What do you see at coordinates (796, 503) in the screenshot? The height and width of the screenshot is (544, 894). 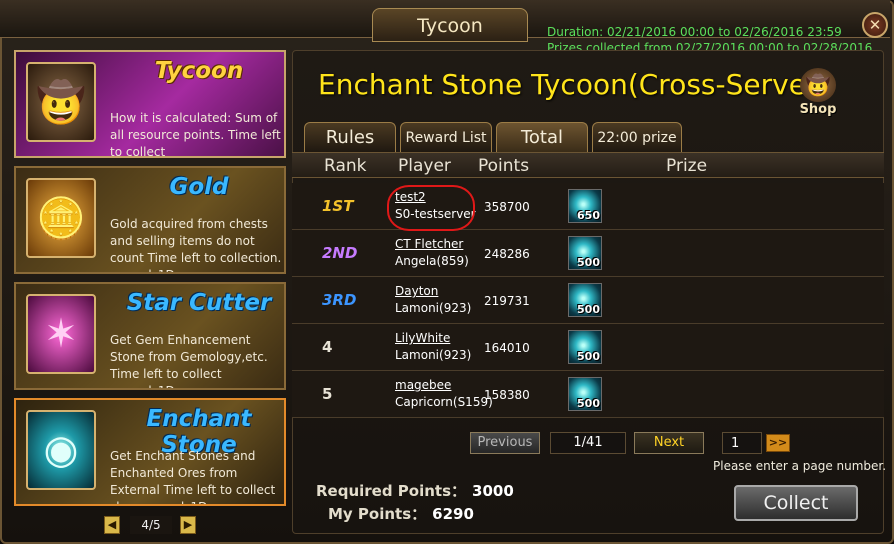 I see `collect-button: Collect` at bounding box center [796, 503].